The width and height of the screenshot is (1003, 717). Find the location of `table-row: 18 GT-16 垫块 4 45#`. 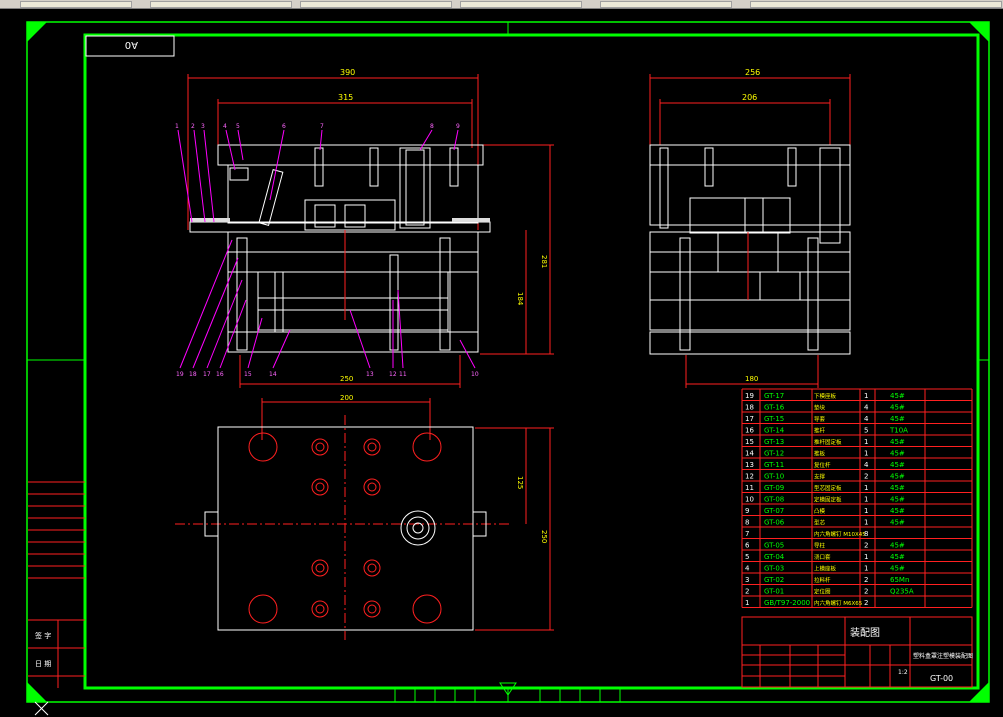

table-row: 18 GT-16 垫块 4 45# is located at coordinates (825, 408).